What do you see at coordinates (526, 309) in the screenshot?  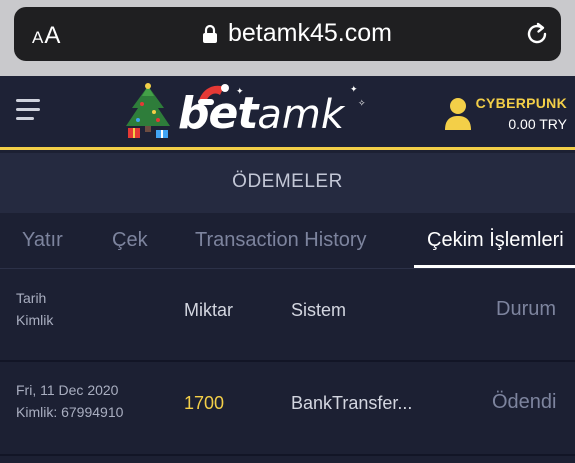 I see `header-status: Durum` at bounding box center [526, 309].